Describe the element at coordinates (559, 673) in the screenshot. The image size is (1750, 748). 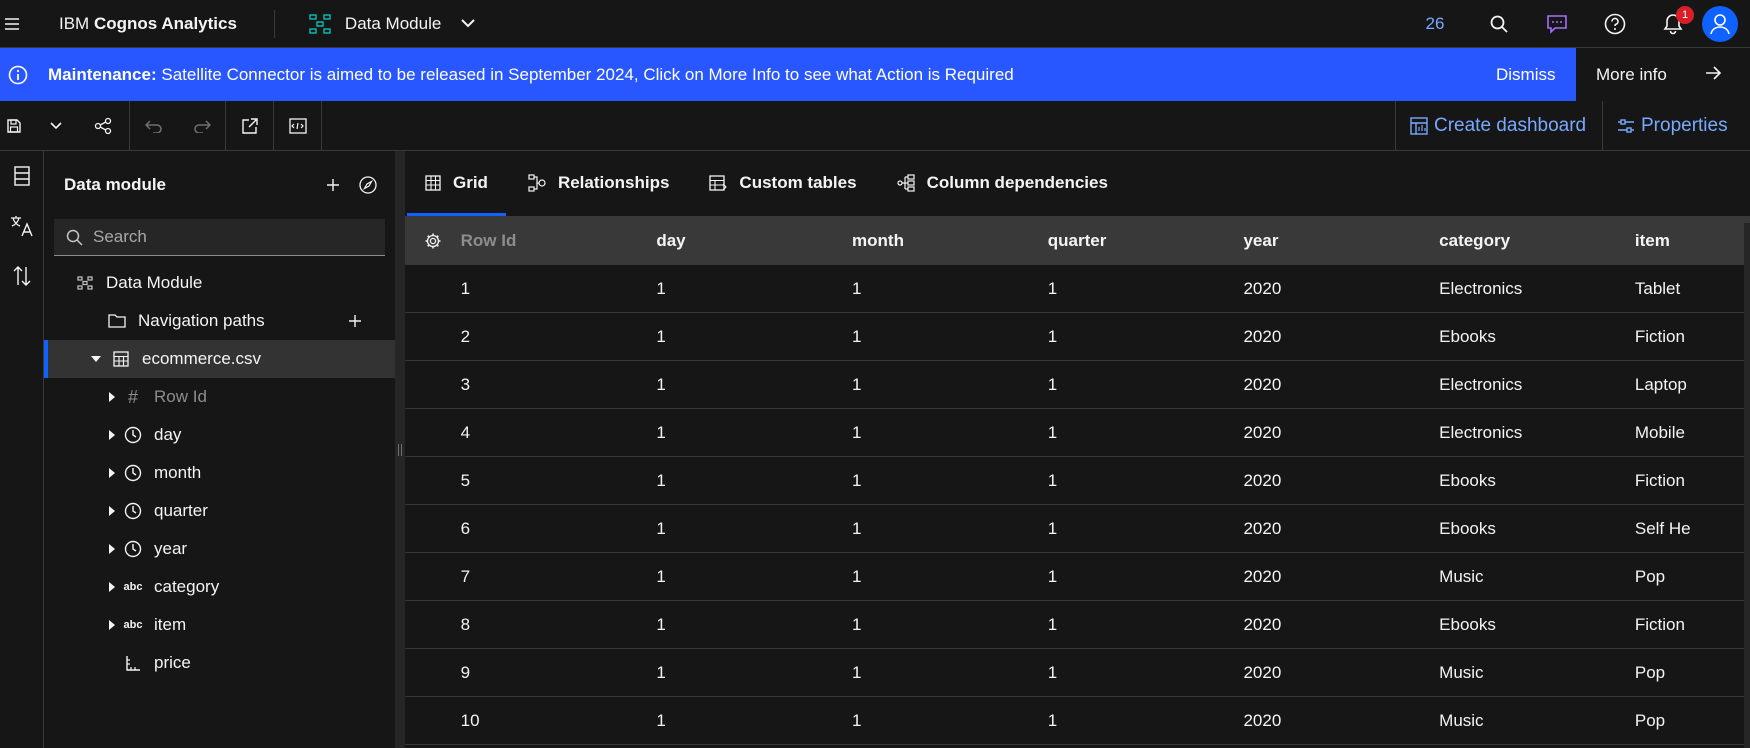
I see `table-cell: 9` at that location.